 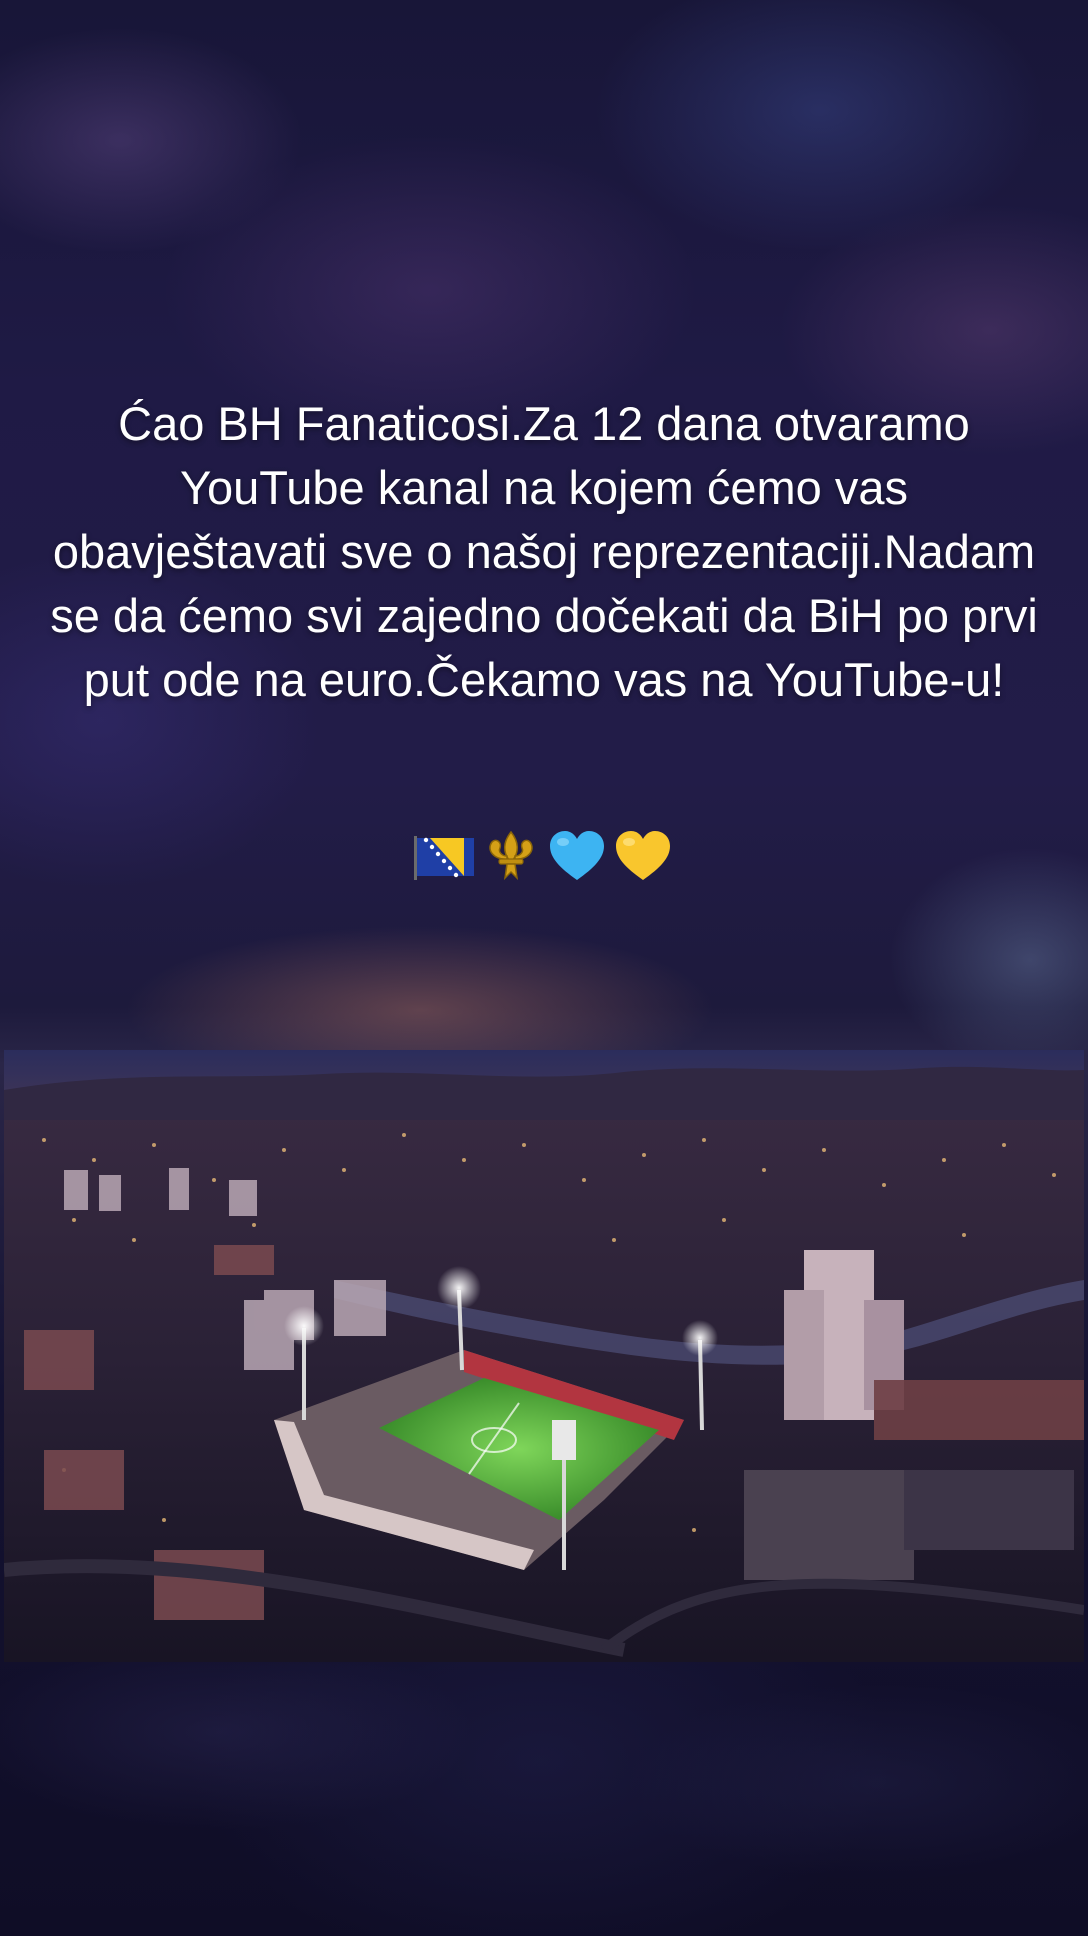 What do you see at coordinates (444, 858) in the screenshot?
I see `bosnia-flag-icon` at bounding box center [444, 858].